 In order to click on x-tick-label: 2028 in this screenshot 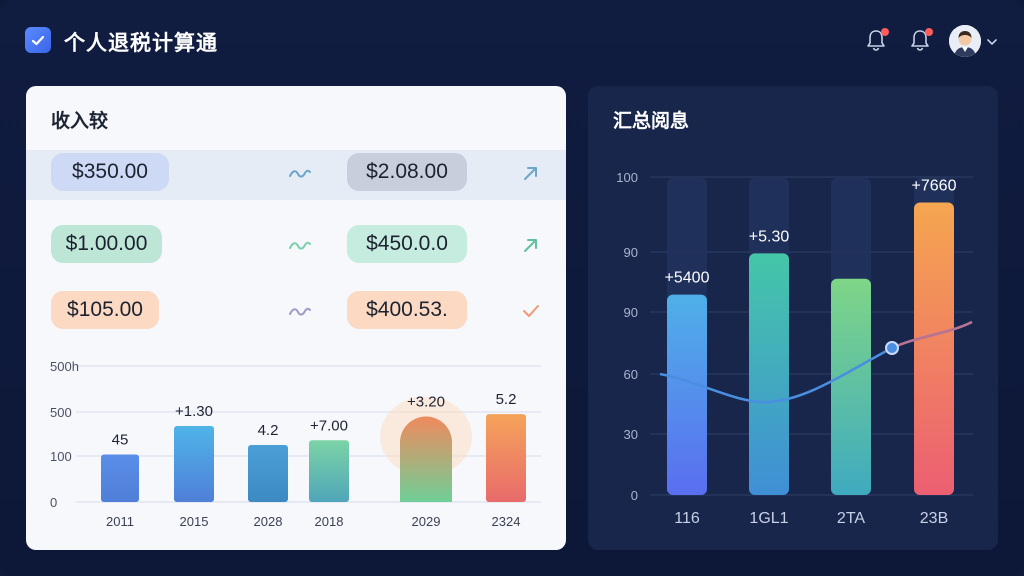, I will do `click(268, 521)`.